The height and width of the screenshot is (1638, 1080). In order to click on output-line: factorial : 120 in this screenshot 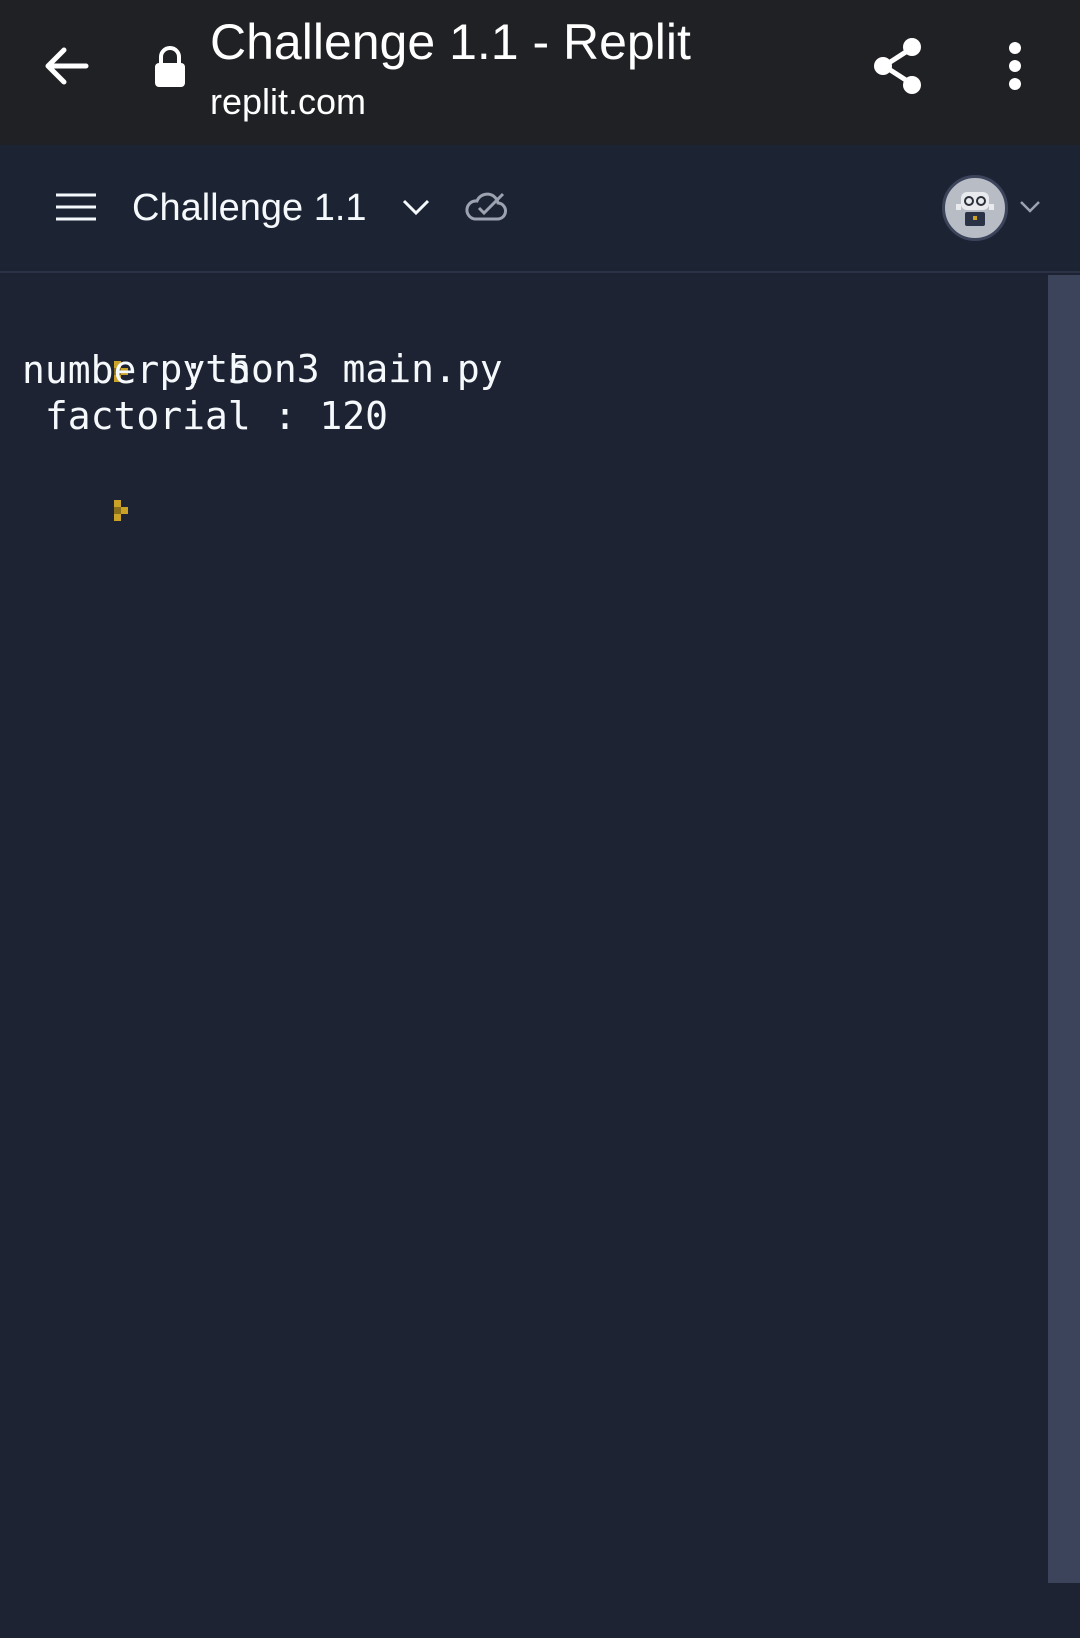, I will do `click(205, 416)`.